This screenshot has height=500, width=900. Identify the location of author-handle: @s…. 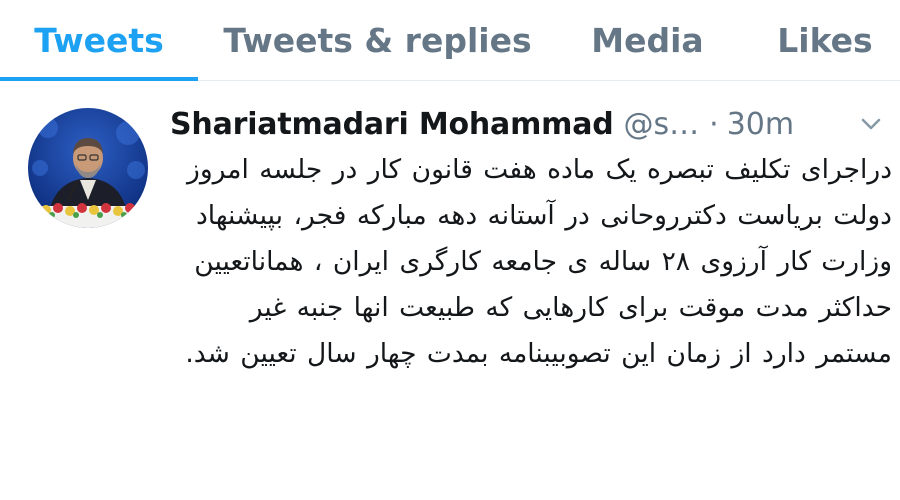
(662, 124).